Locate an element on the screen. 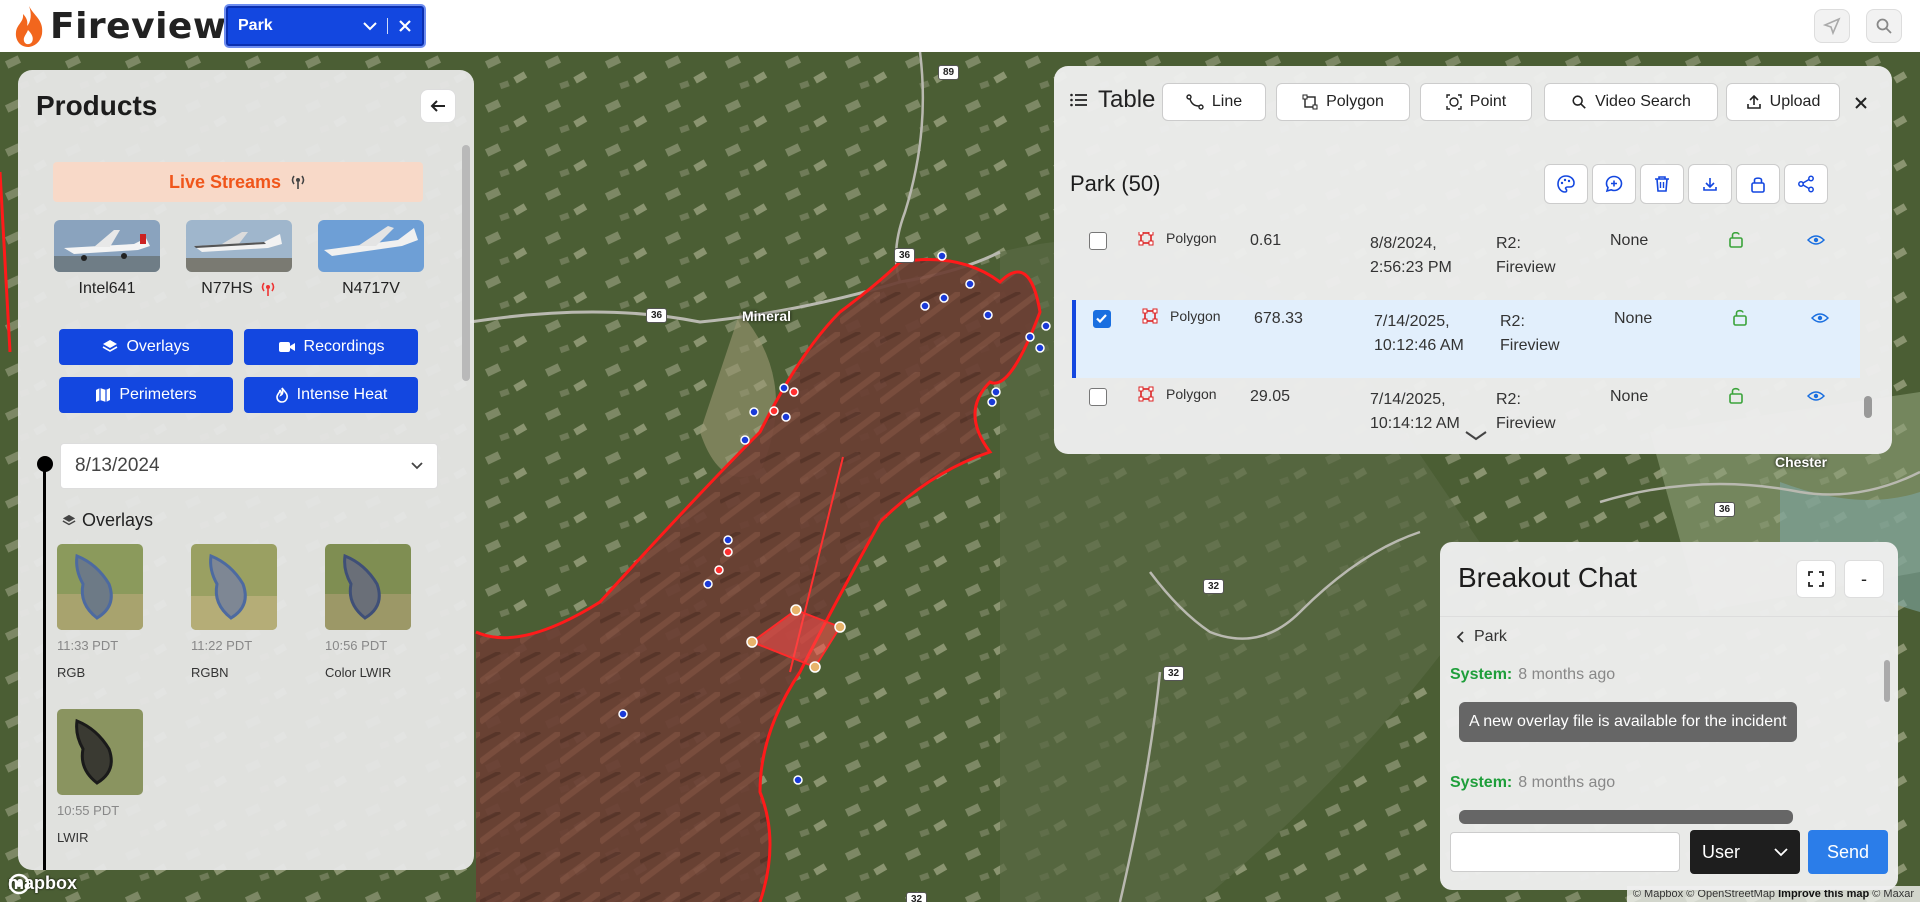 This screenshot has height=902, width=1920. app-logo: Fireview is located at coordinates (119, 26).